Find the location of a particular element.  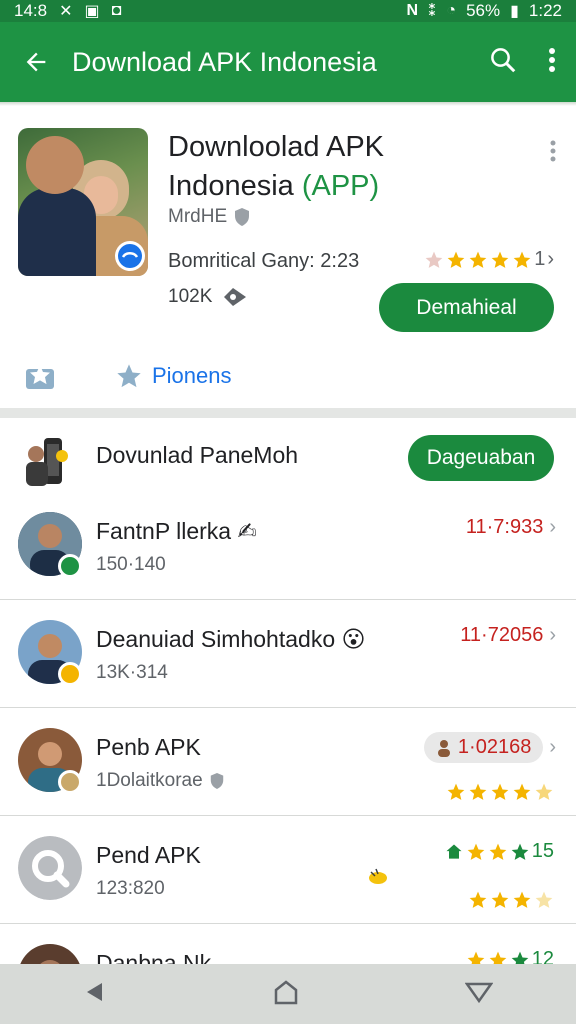

nfc-icon: N is located at coordinates (412, 10).